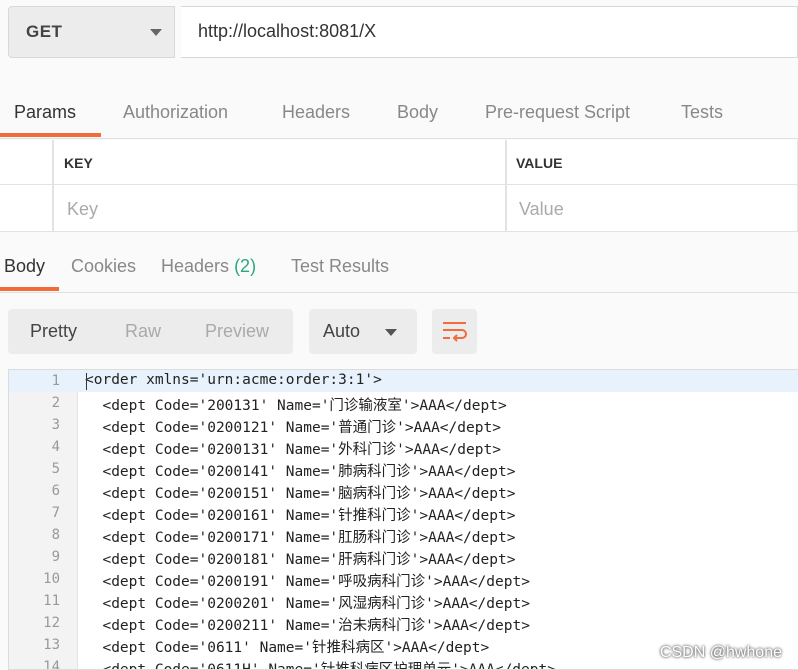  I want to click on tab-headers: Headers, so click(316, 112).